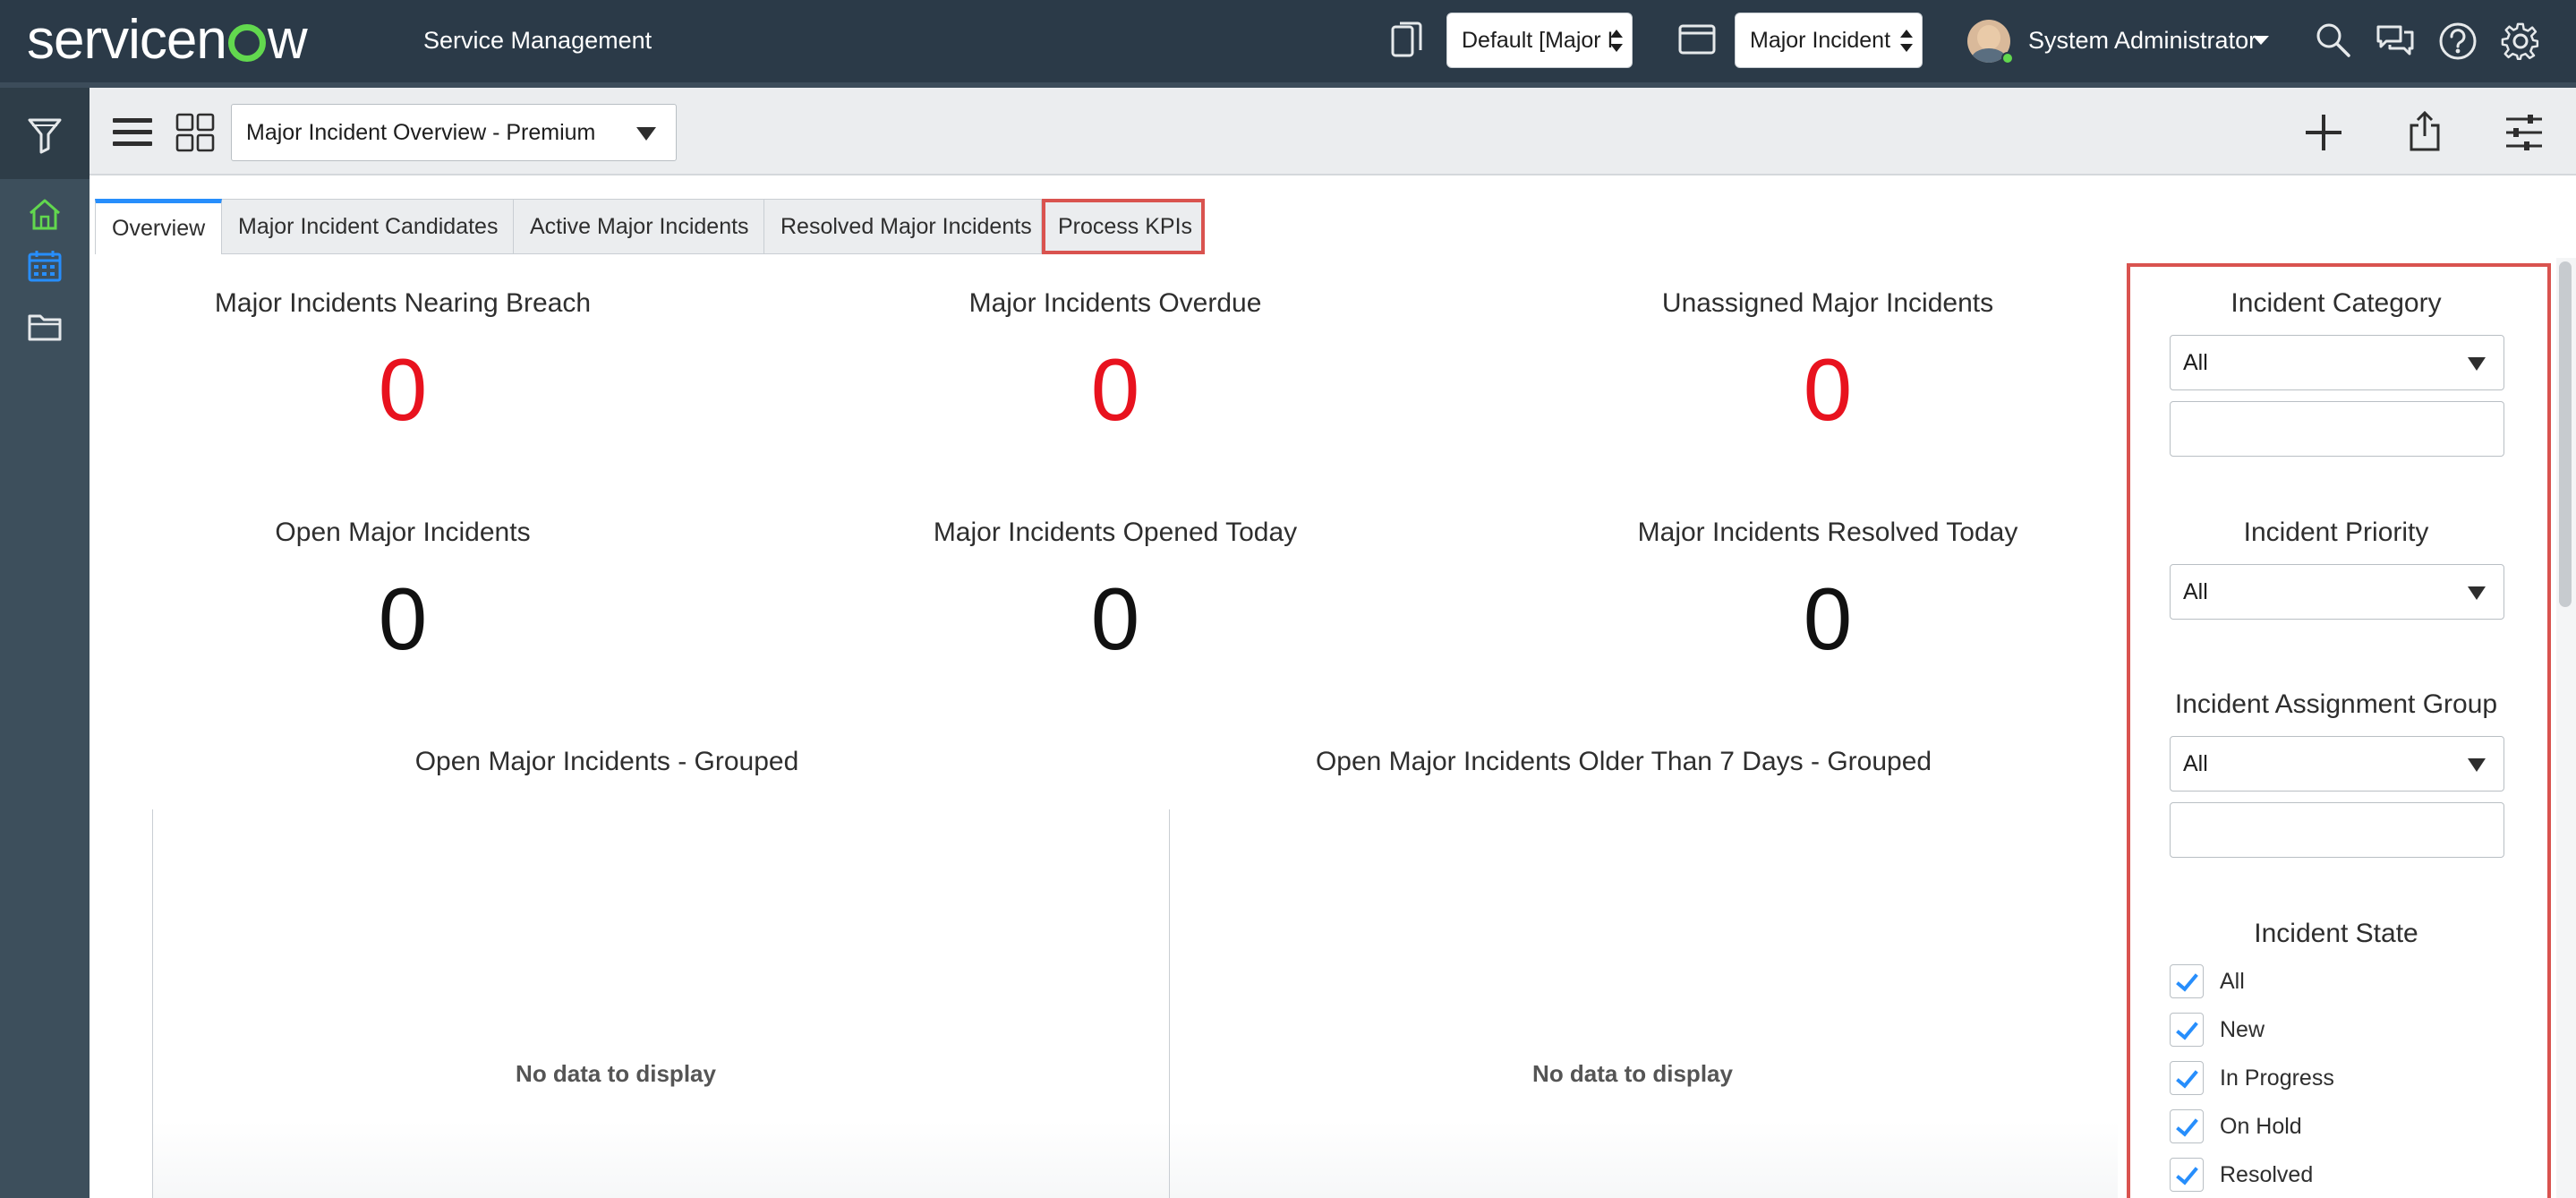 The image size is (2576, 1198). Describe the element at coordinates (2232, 981) in the screenshot. I see `filter-state-label: All` at that location.